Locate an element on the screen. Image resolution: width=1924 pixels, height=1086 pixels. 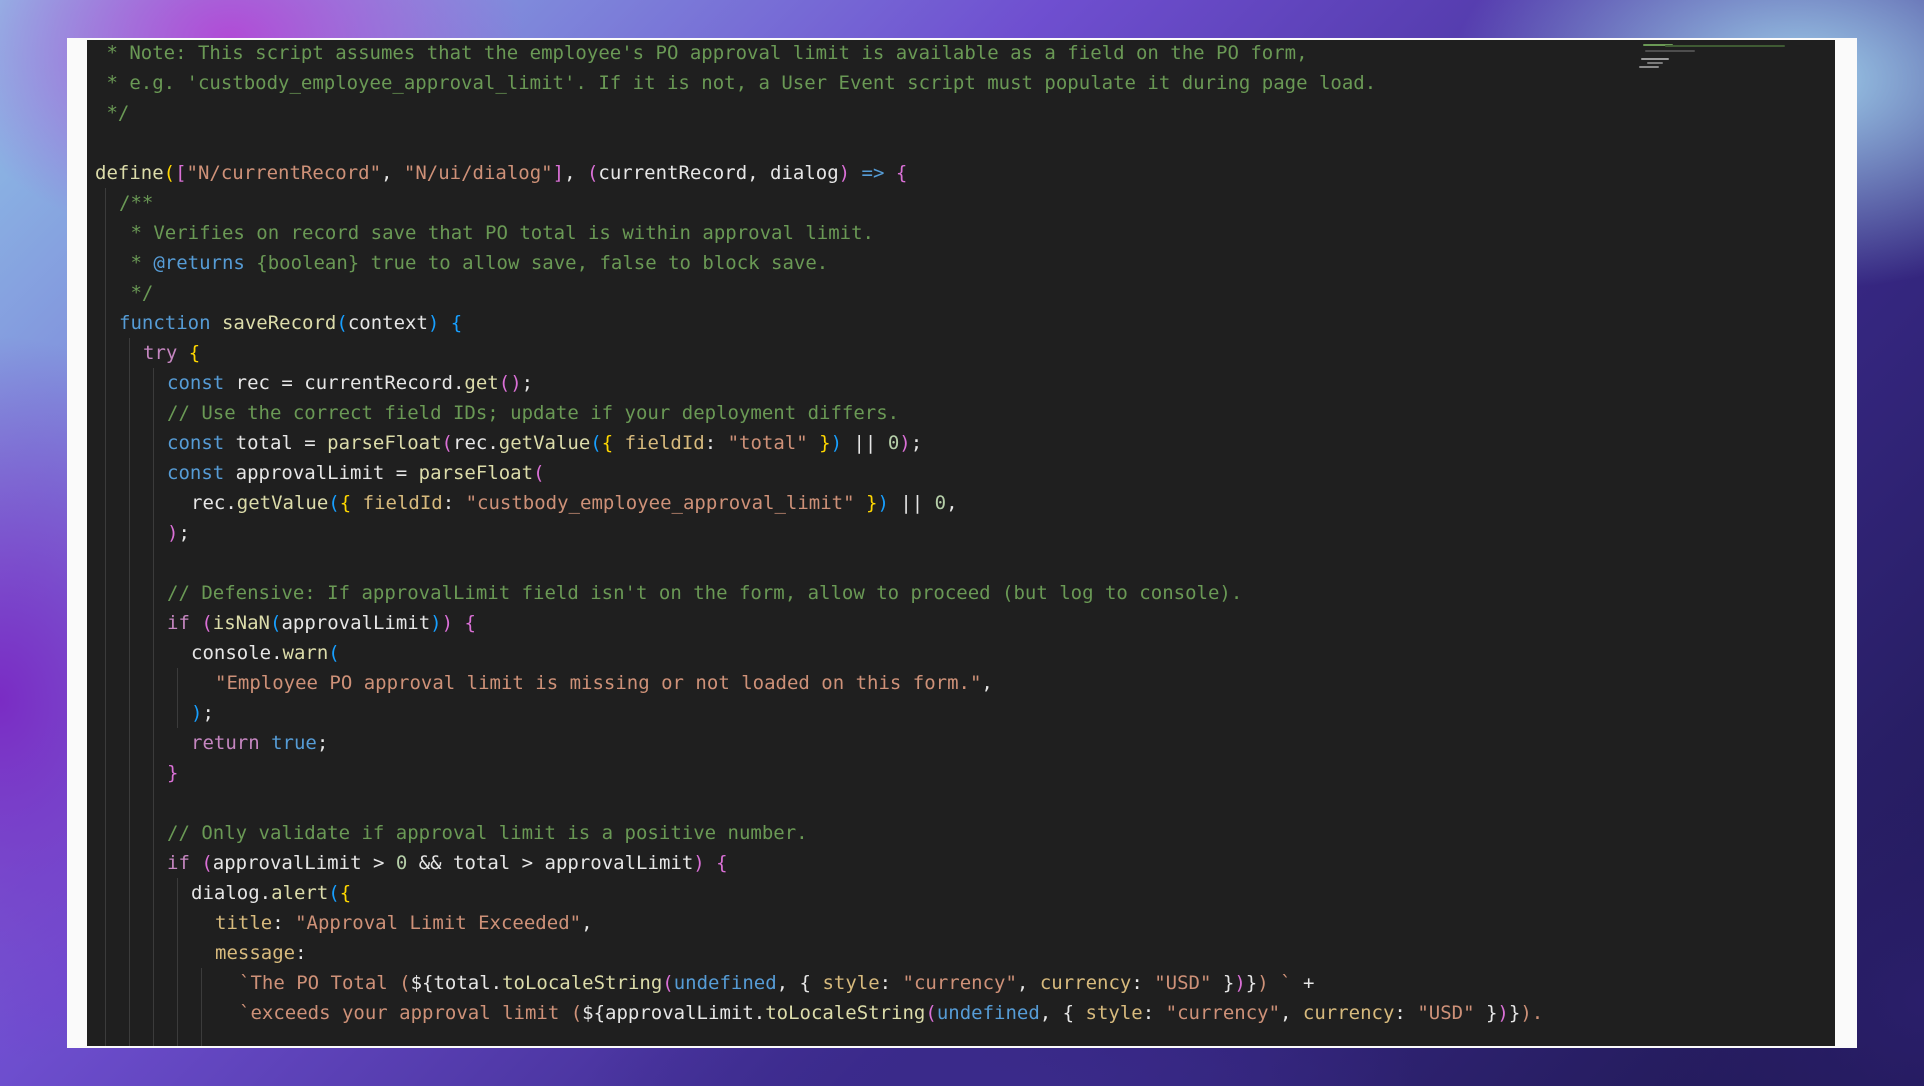
code-token: "total" is located at coordinates (767, 443).